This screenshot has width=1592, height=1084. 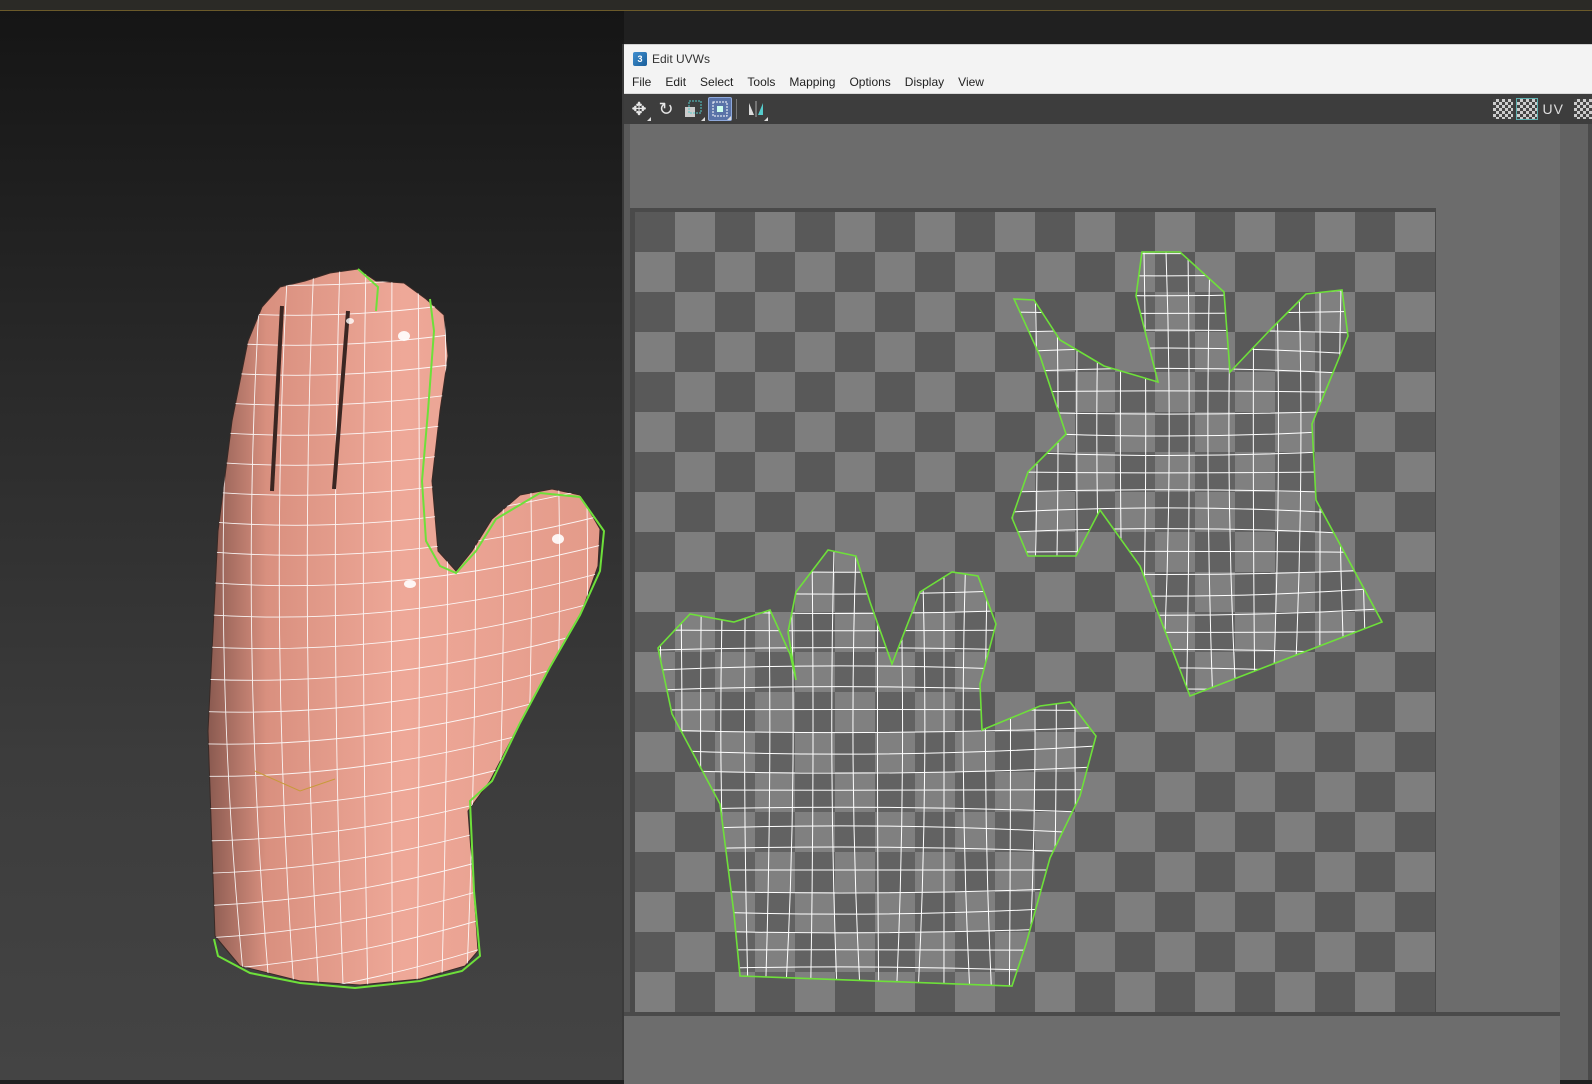 What do you see at coordinates (1108, 109) in the screenshot?
I see `uv-toolbar: ✥ ↻ UV` at bounding box center [1108, 109].